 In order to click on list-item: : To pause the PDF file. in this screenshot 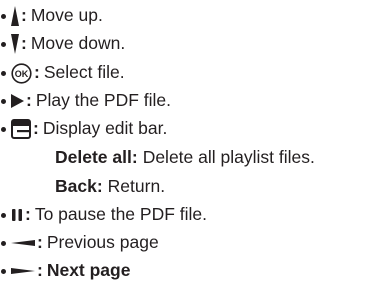, I will do `click(104, 215)`.